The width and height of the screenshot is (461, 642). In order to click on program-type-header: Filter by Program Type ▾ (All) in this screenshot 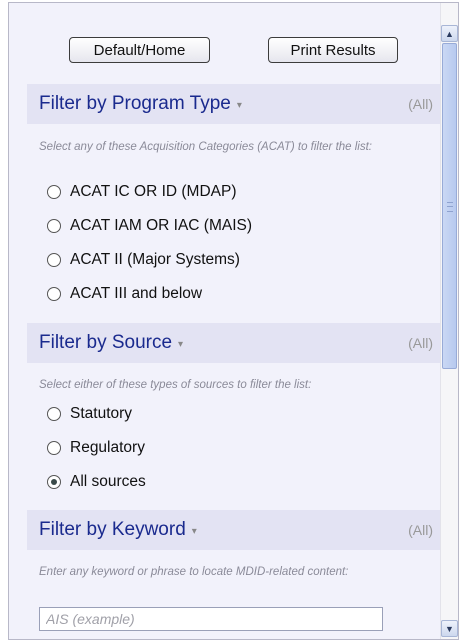, I will do `click(235, 104)`.